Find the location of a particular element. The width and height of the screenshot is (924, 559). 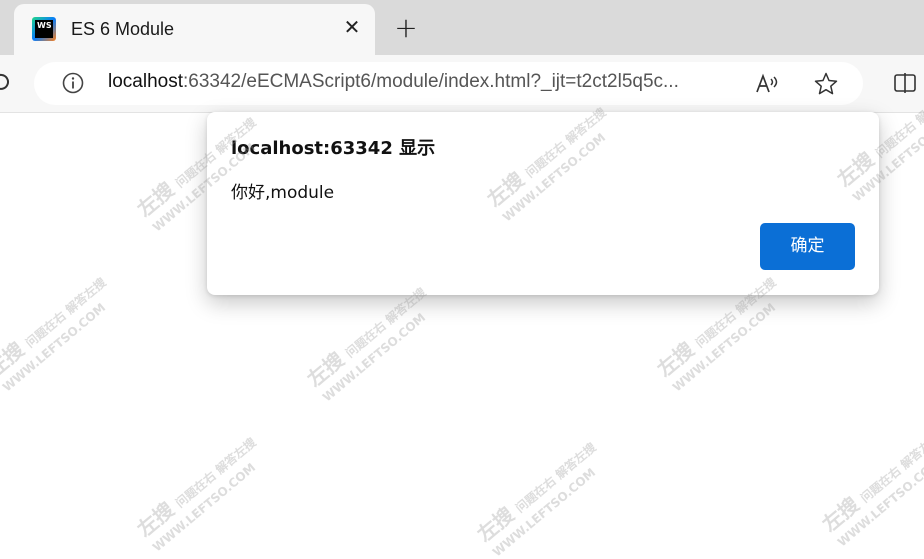

favicon-label: WS is located at coordinates (44, 29).